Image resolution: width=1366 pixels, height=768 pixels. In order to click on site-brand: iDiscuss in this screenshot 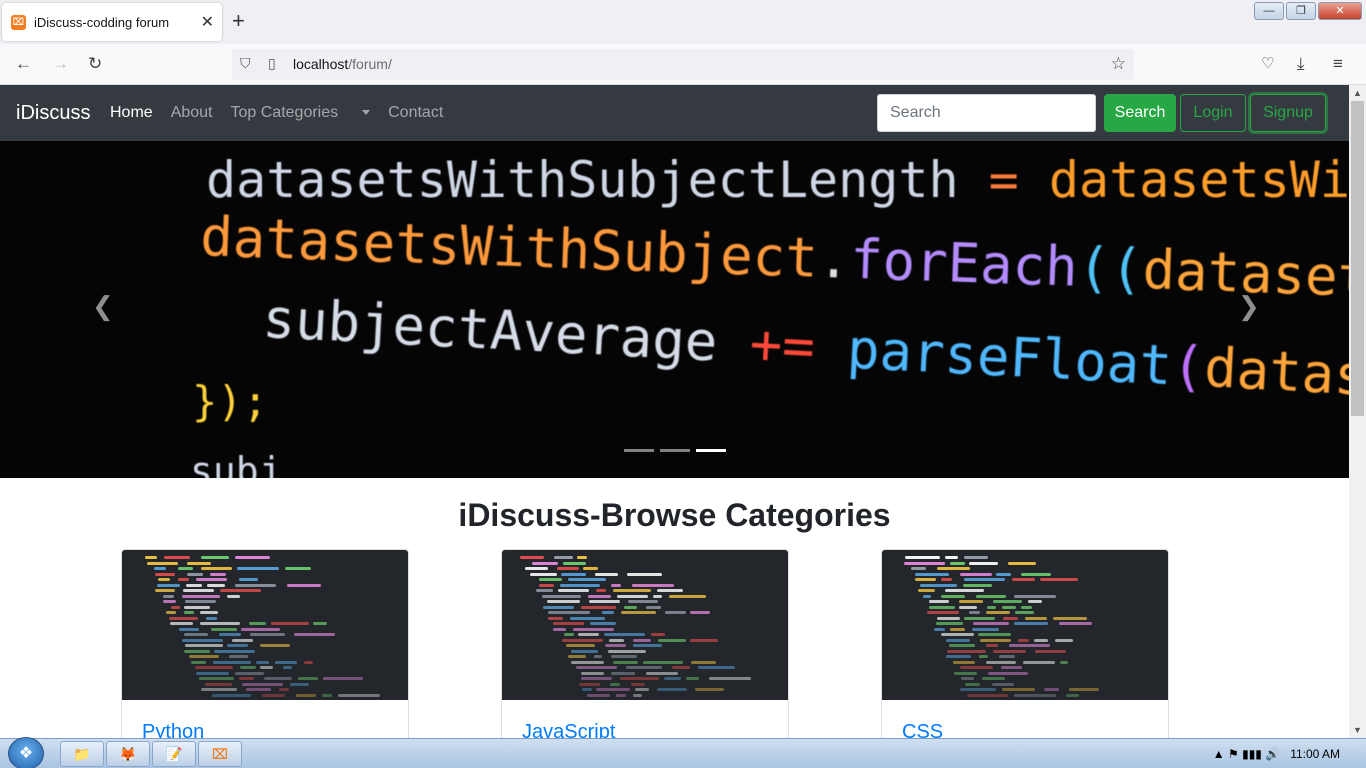, I will do `click(53, 113)`.